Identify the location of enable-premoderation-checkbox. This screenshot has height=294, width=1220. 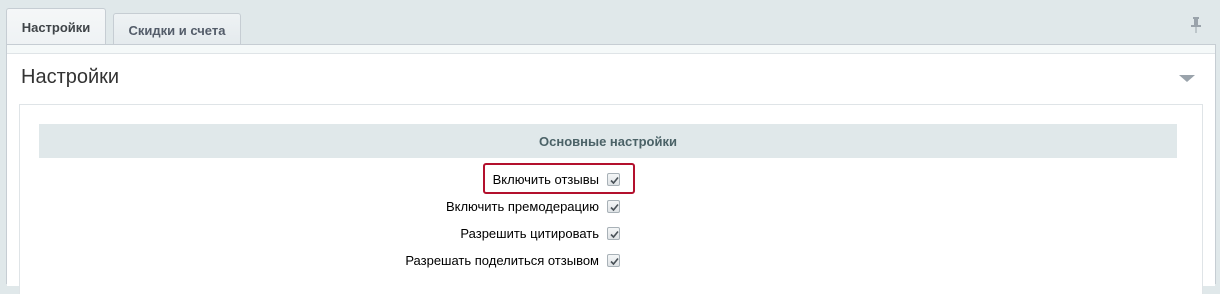
(613, 206).